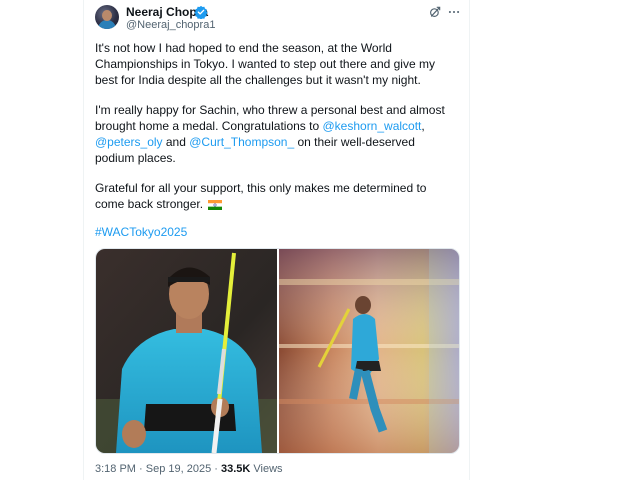 The height and width of the screenshot is (480, 640). Describe the element at coordinates (469, 240) in the screenshot. I see `timeline-border-right` at that location.